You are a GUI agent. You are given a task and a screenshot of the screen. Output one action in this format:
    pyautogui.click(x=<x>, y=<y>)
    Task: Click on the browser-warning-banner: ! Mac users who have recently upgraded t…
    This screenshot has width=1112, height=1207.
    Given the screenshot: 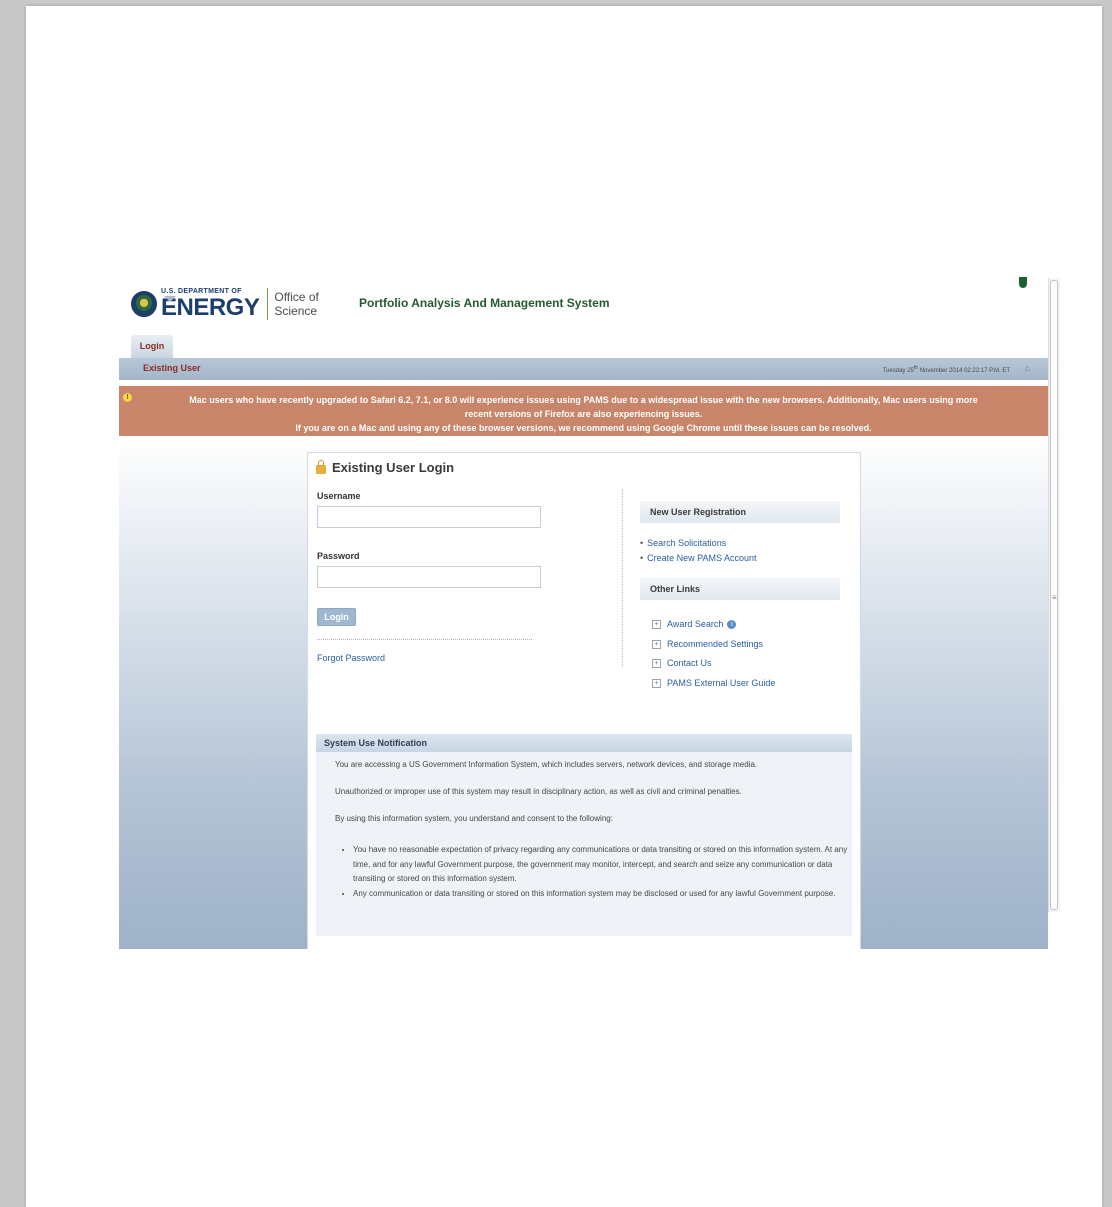 What is the action you would take?
    pyautogui.click(x=583, y=411)
    